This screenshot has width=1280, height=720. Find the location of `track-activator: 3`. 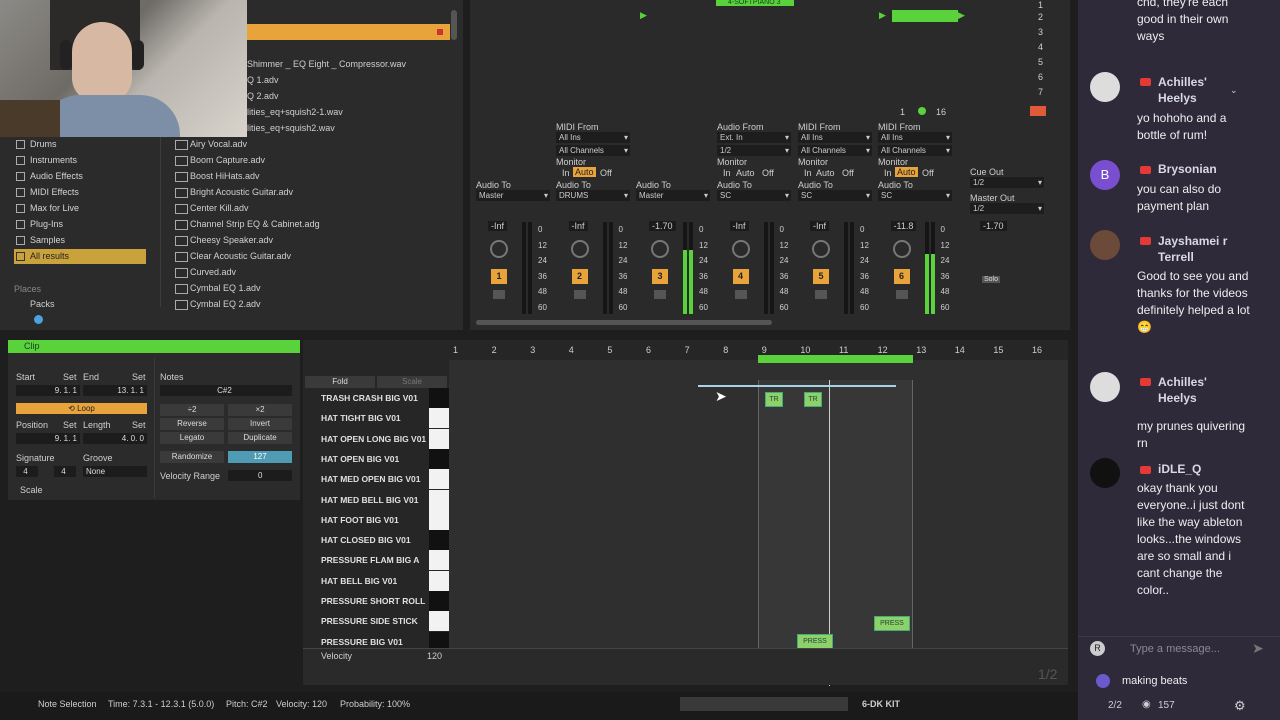

track-activator: 3 is located at coordinates (660, 276).